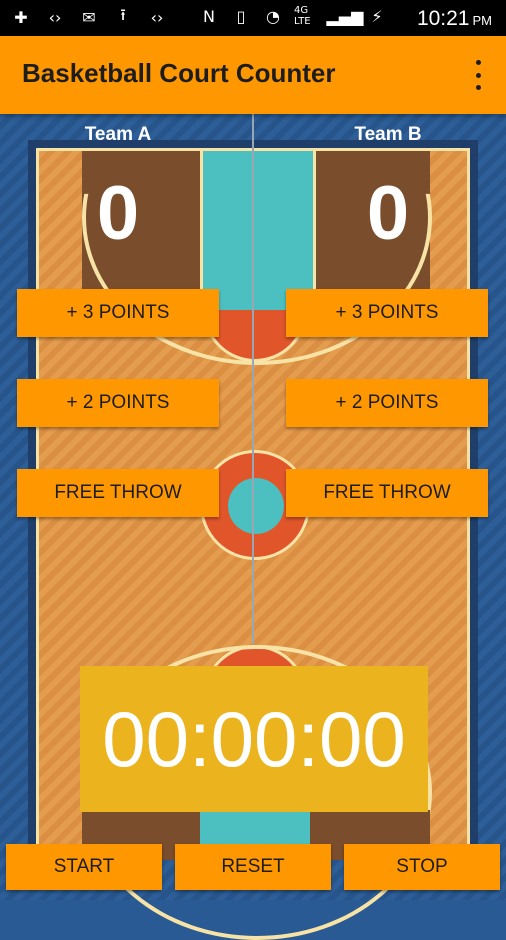 This screenshot has height=940, width=506. I want to click on signal-icon: ▂▄▆, so click(345, 16).